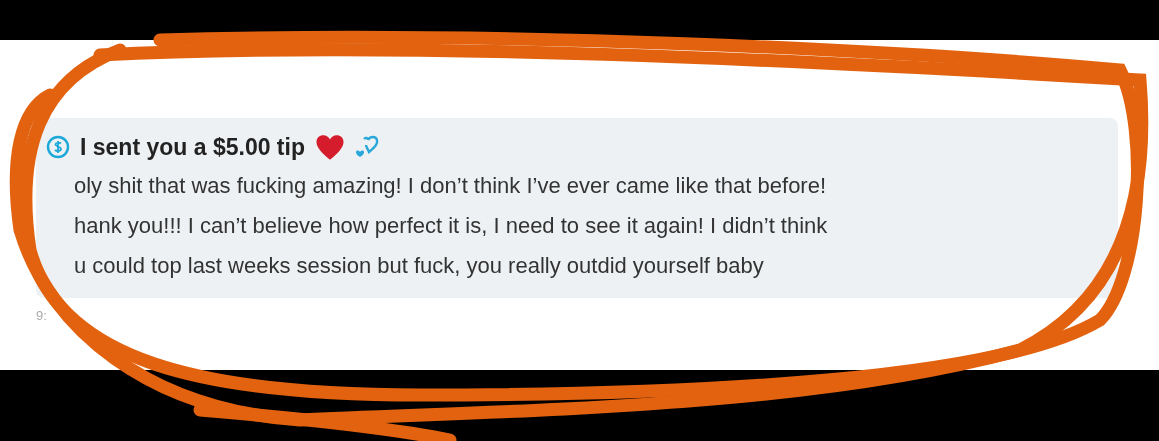 Image resolution: width=1159 pixels, height=441 pixels. Describe the element at coordinates (419, 266) in the screenshot. I see `message-text: u could top last weeks session but fuck, you really outdid yourself baby` at that location.